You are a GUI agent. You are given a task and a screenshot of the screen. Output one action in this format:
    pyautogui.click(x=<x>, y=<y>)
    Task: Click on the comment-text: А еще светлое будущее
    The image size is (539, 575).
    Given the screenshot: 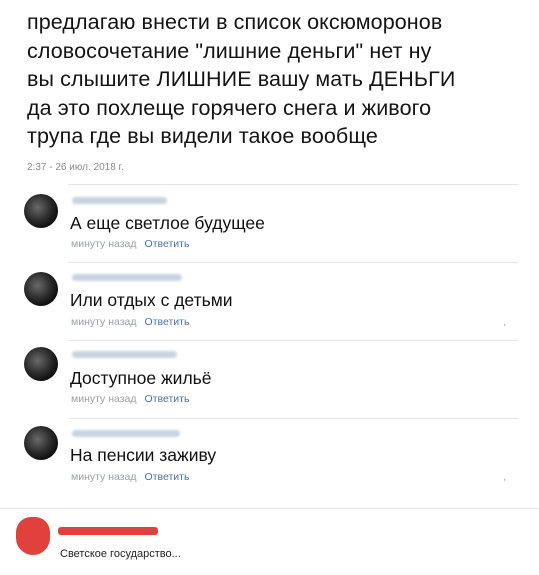 What is the action you would take?
    pyautogui.click(x=167, y=223)
    